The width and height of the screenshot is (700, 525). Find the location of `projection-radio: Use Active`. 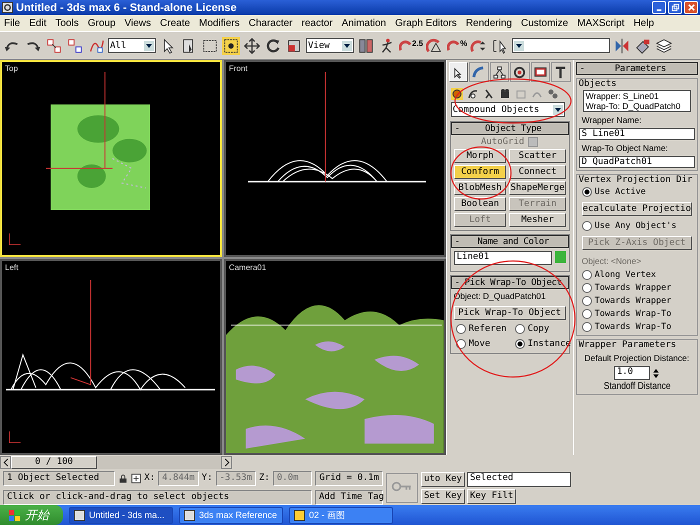

projection-radio: Use Active is located at coordinates (636, 192).